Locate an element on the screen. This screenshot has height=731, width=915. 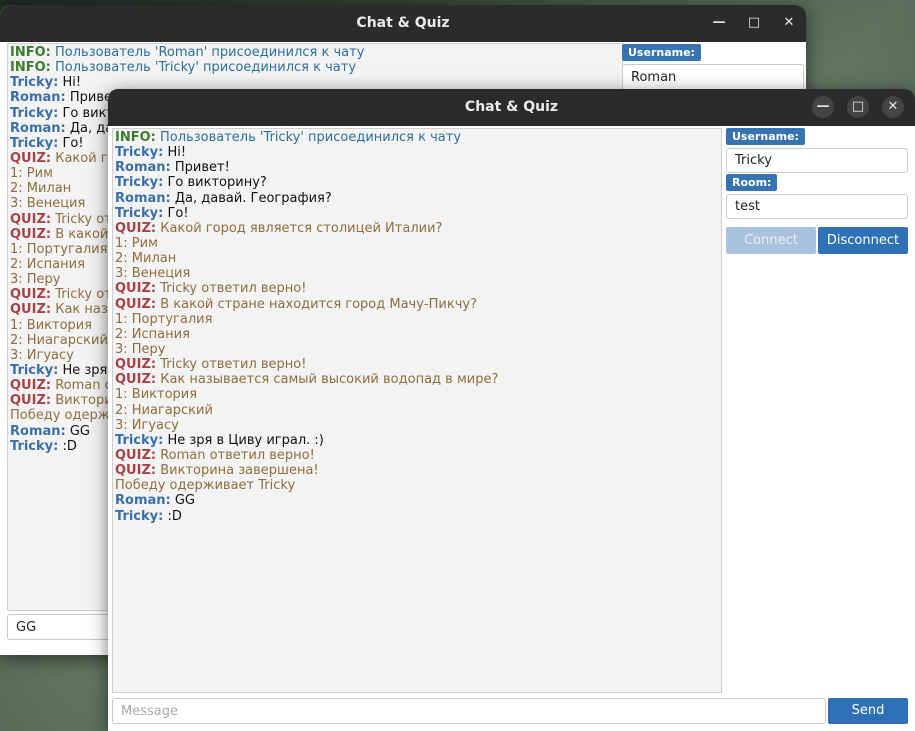
front-username-value: Tricky is located at coordinates (753, 160).